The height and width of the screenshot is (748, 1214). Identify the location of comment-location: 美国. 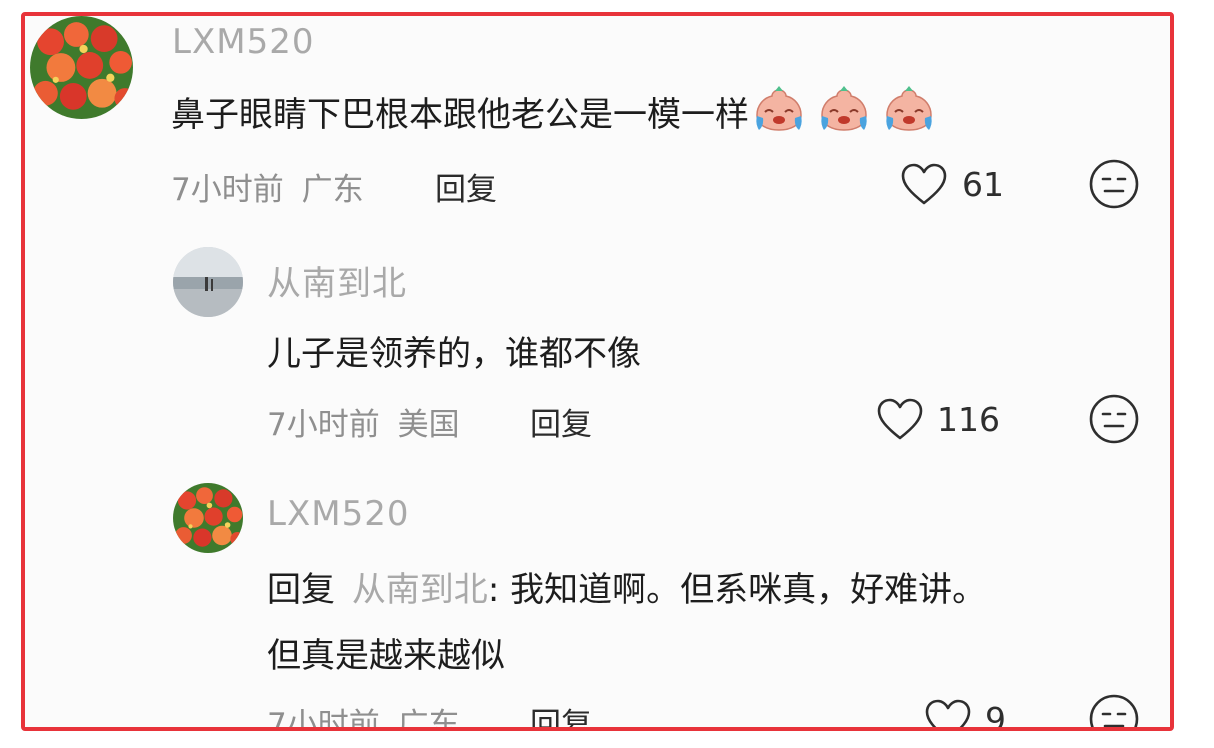
(428, 425).